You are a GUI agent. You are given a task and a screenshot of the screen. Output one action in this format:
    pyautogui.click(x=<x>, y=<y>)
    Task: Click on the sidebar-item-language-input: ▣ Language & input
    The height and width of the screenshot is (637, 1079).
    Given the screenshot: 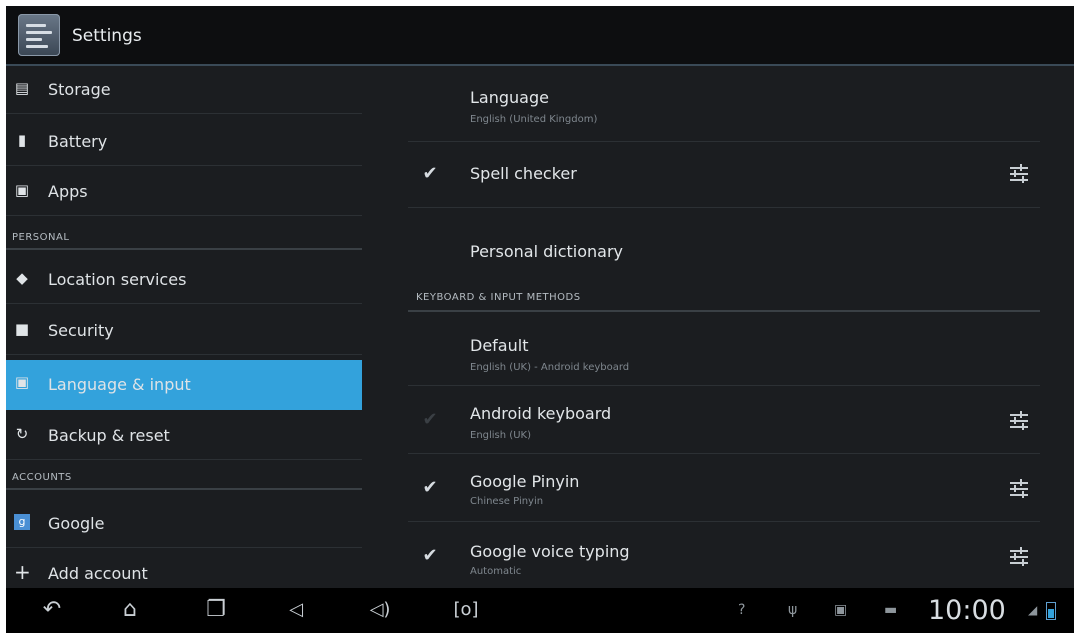 What is the action you would take?
    pyautogui.click(x=184, y=385)
    